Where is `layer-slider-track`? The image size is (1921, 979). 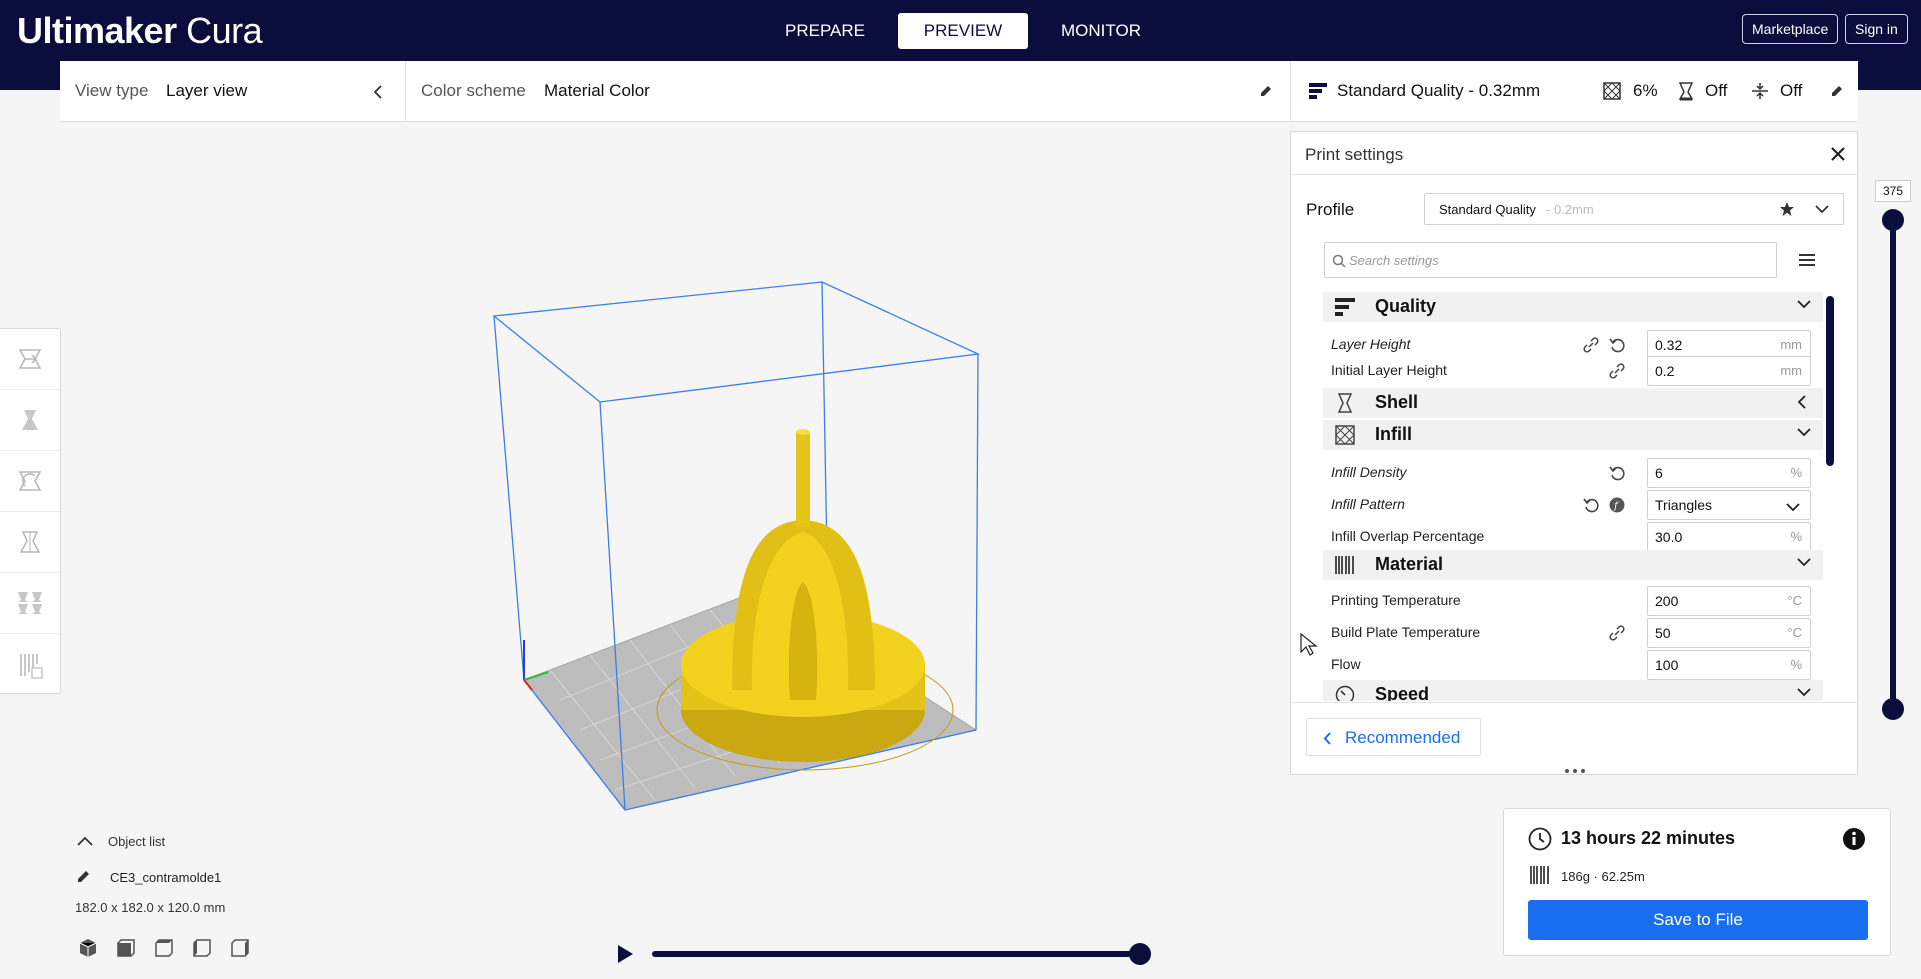
layer-slider-track is located at coordinates (1893, 465).